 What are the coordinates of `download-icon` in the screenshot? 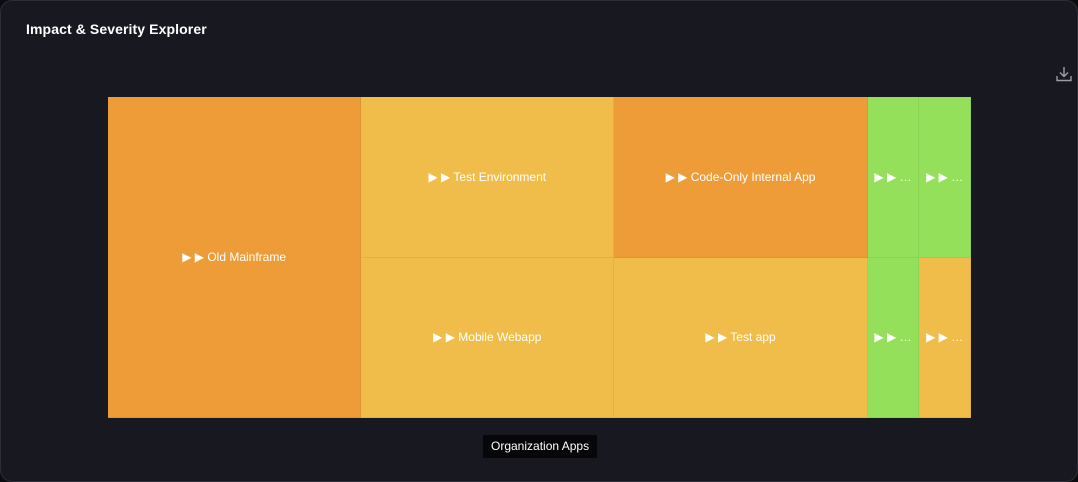 It's located at (1064, 74).